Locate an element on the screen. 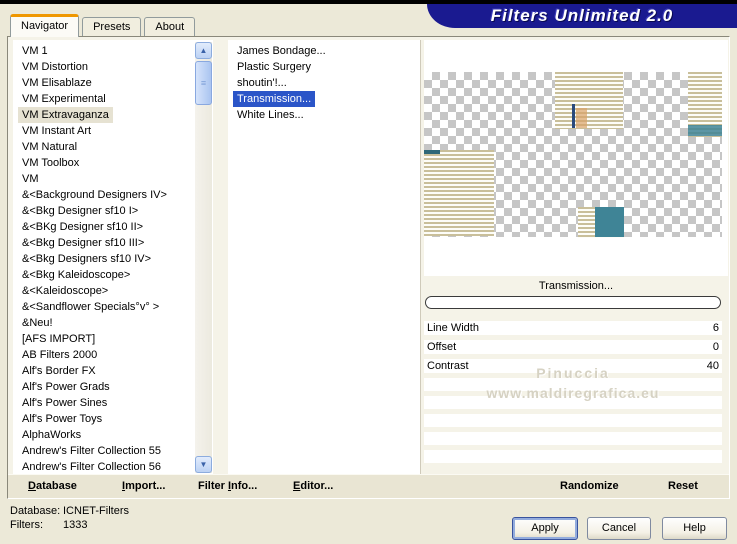  label-part: Filter is located at coordinates (213, 486).